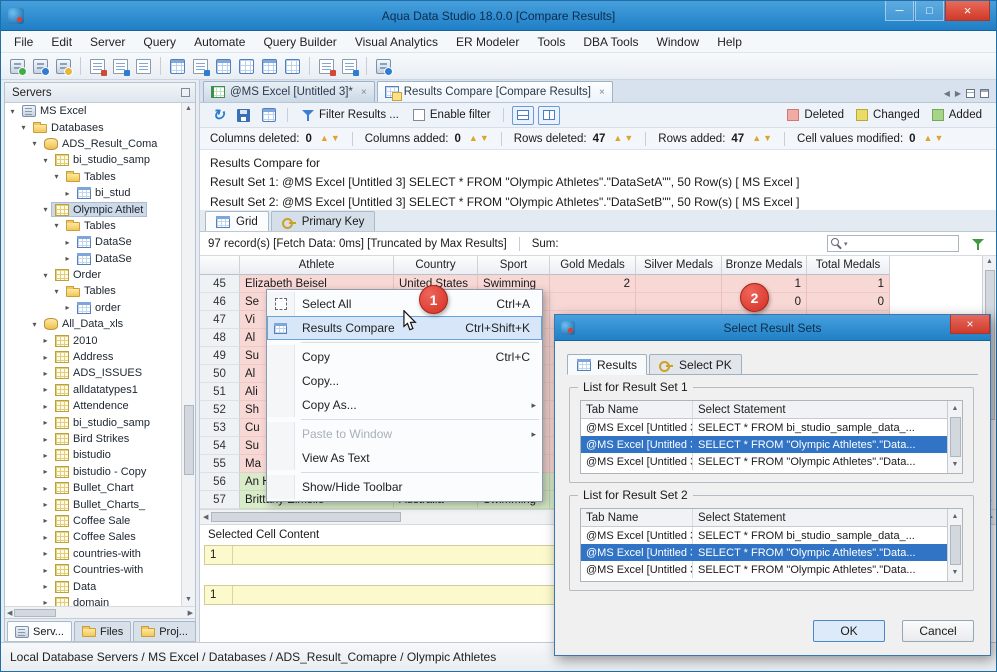 The image size is (997, 672). I want to click on tree-item-data: ▸ Data, so click(93, 586).